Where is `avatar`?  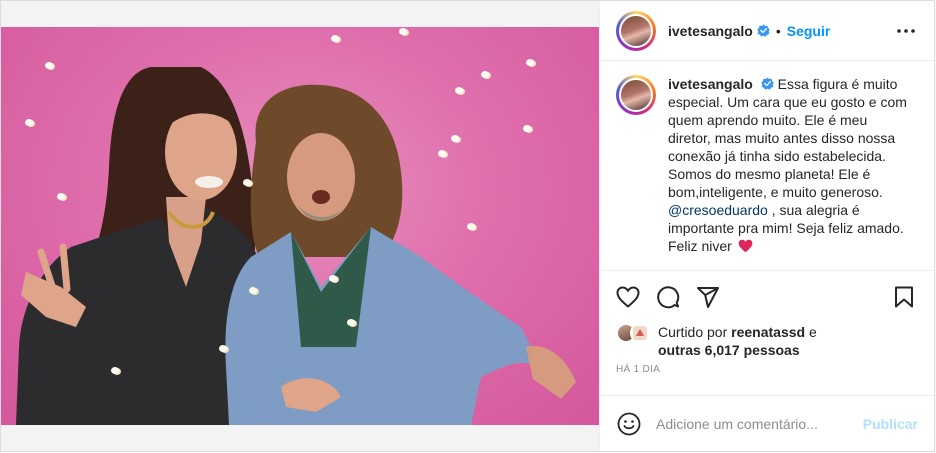 avatar is located at coordinates (636, 30).